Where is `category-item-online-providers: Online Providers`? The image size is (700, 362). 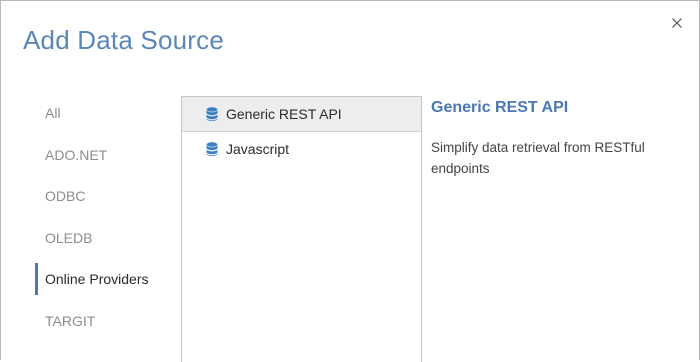 category-item-online-providers: Online Providers is located at coordinates (108, 279).